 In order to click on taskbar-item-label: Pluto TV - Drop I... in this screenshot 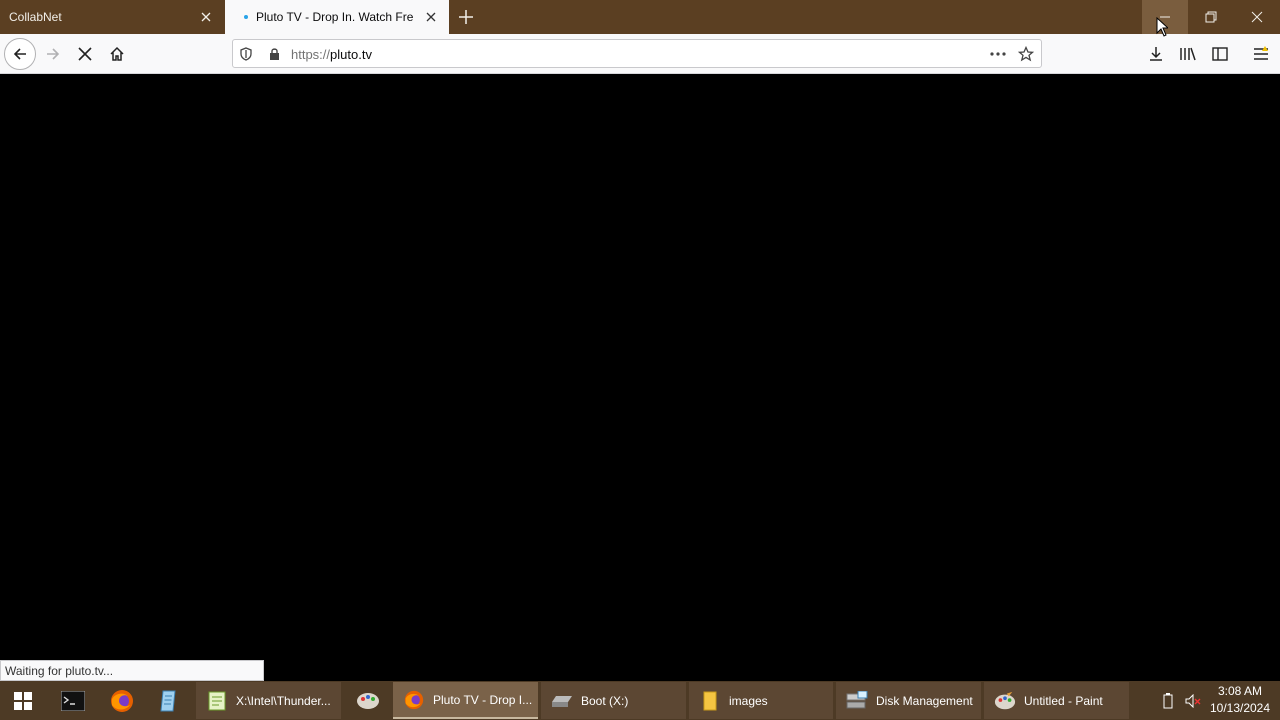, I will do `click(483, 699)`.